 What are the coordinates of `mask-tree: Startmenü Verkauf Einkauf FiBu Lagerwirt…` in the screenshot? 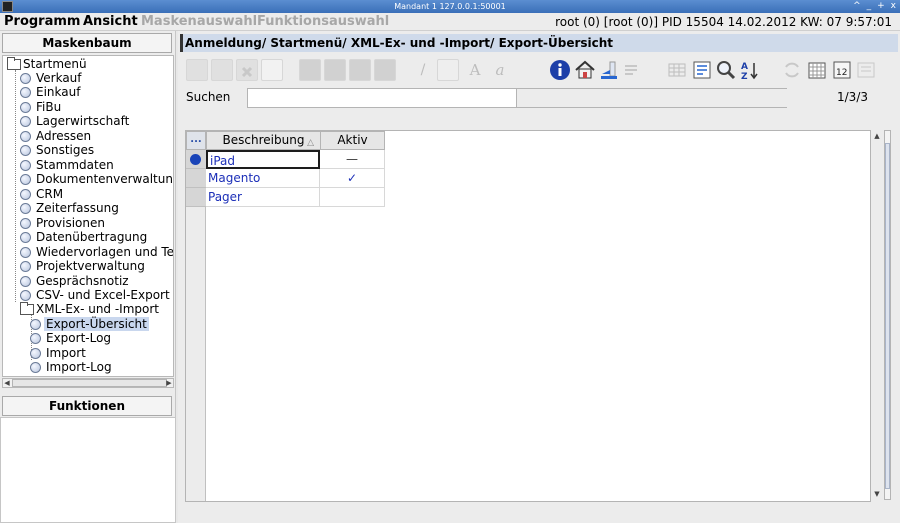 It's located at (88, 216).